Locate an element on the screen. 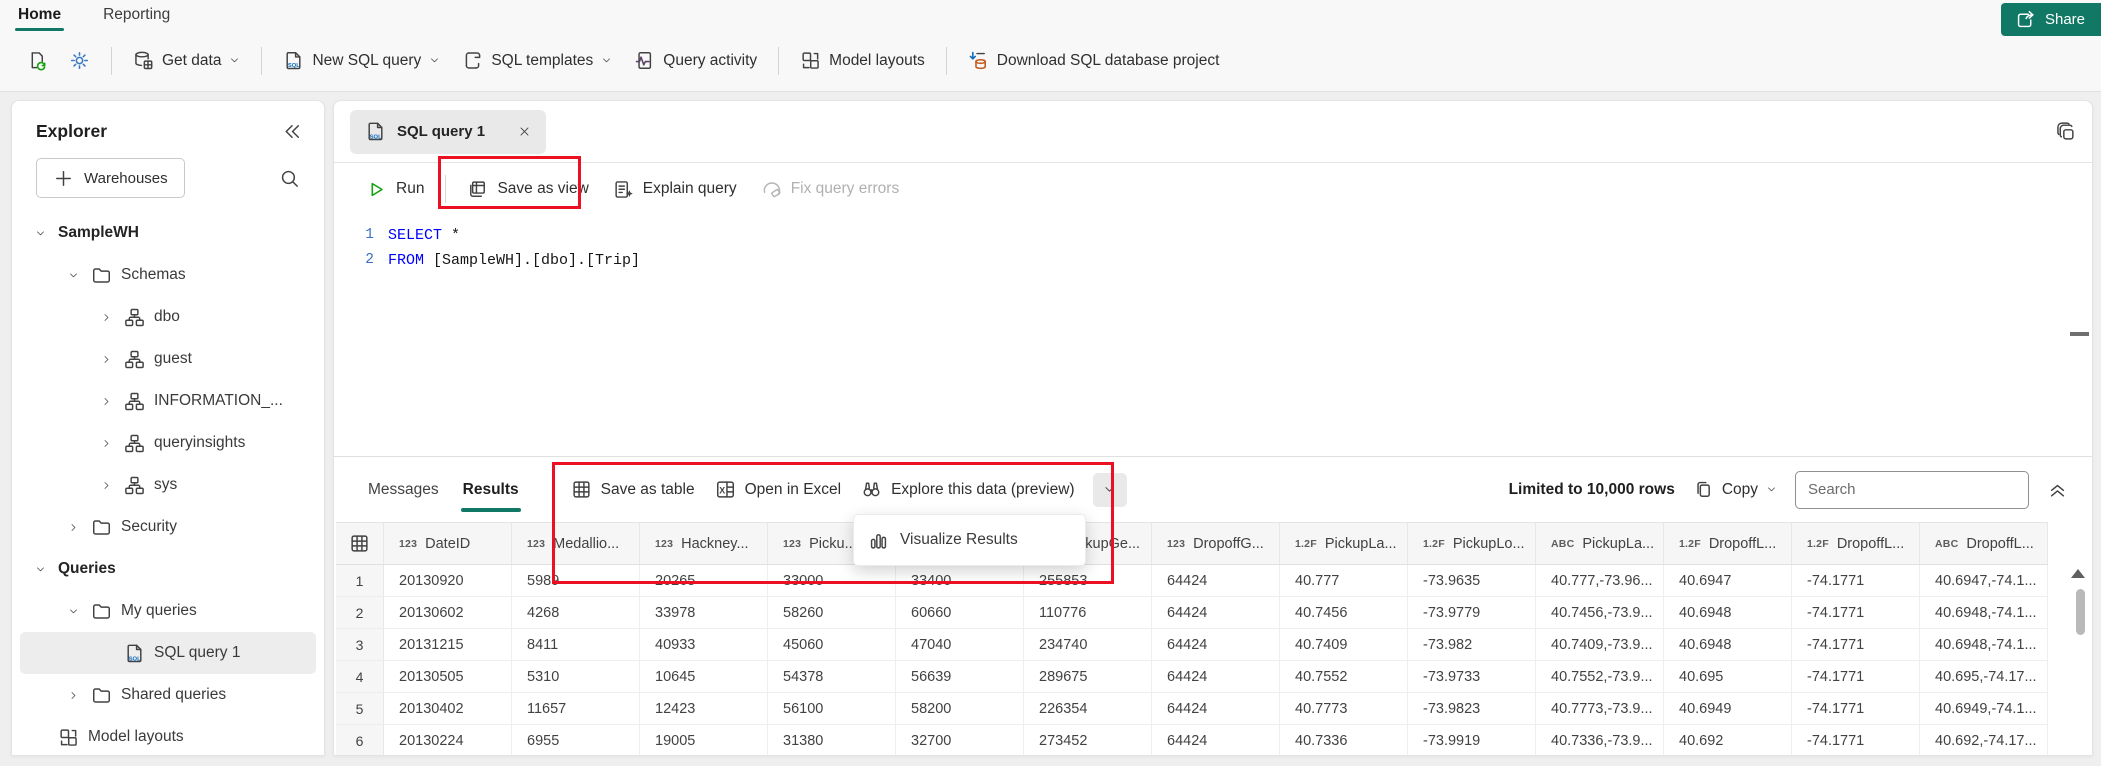  tree-item-dbo: dbo is located at coordinates (168, 317).